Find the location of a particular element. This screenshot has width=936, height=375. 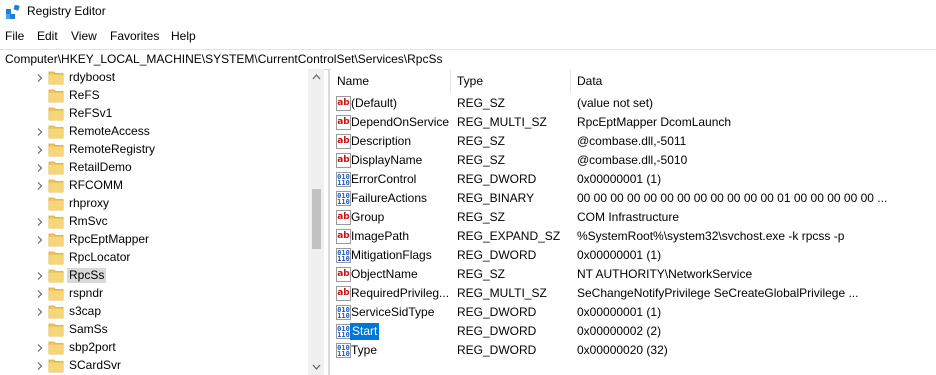

tree-item: RpcLocator is located at coordinates (154, 258).